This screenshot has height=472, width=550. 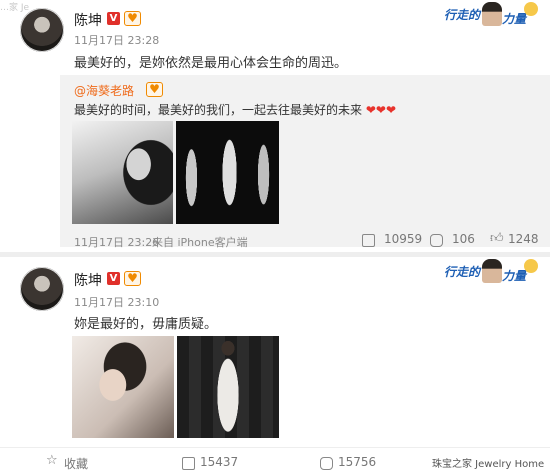 What do you see at coordinates (275, 447) in the screenshot?
I see `action-divider` at bounding box center [275, 447].